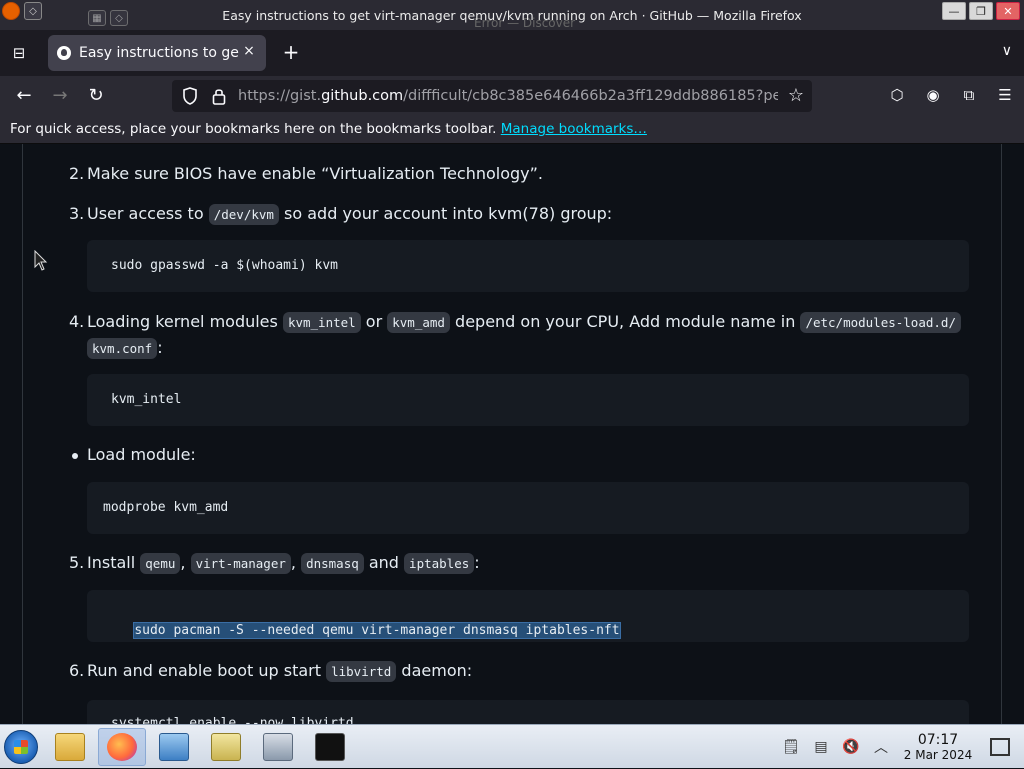 Image resolution: width=1024 pixels, height=769 pixels. I want to click on taskbar-app-archive, so click(226, 747).